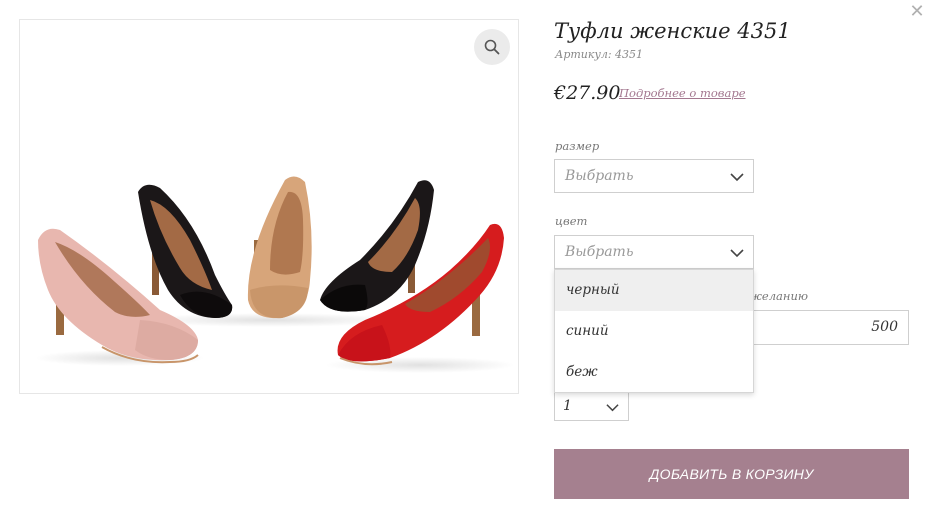 The width and height of the screenshot is (928, 513). I want to click on product-details-link: Подробнее о товаре, so click(682, 93).